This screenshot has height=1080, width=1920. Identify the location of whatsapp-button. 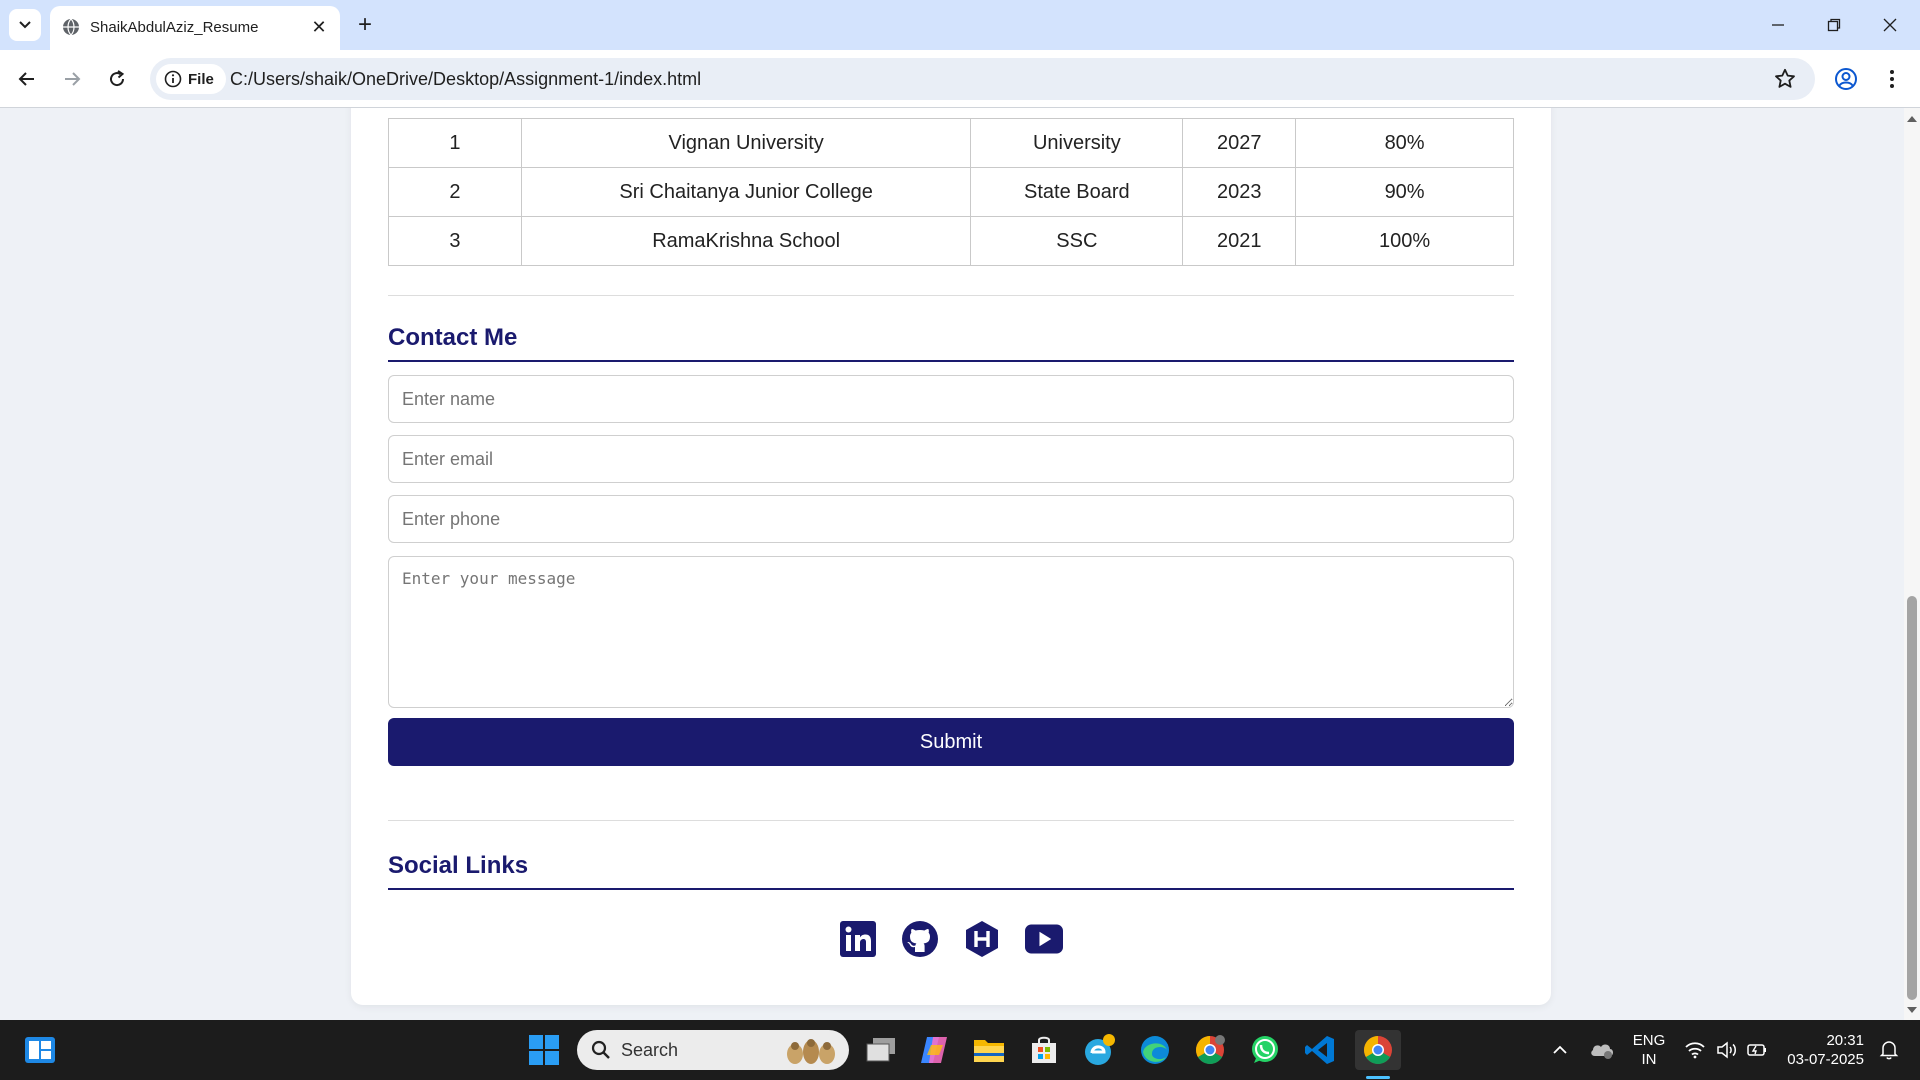
(1265, 1050).